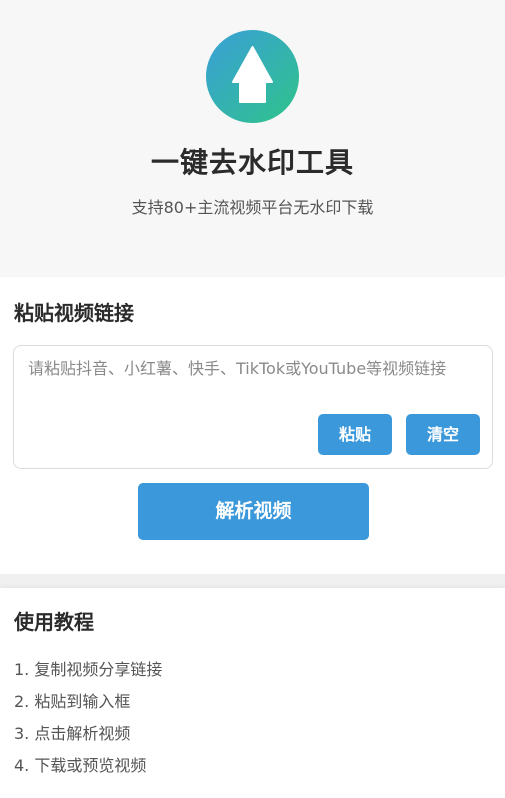 Image resolution: width=505 pixels, height=798 pixels. I want to click on tutorial-step: 1. 复制视频分享链接, so click(88, 669).